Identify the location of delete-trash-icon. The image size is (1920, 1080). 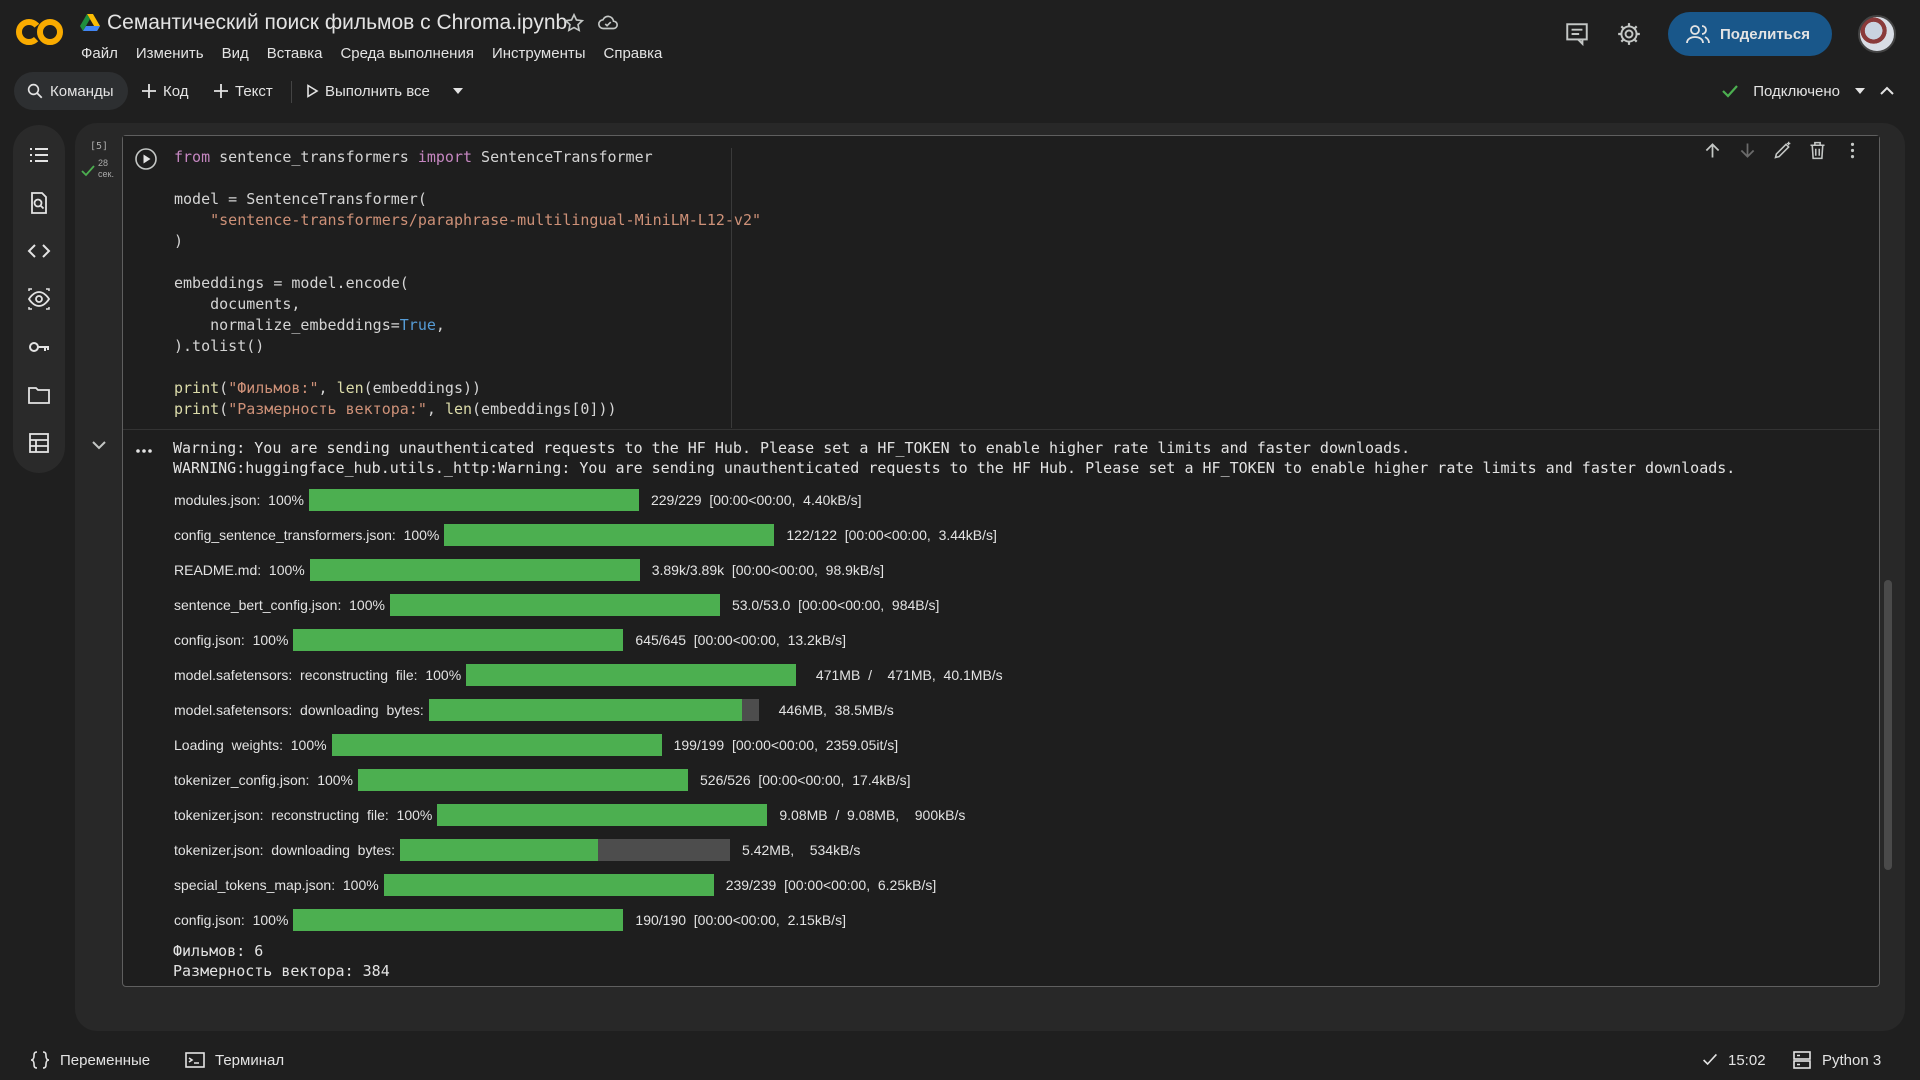
(1817, 150).